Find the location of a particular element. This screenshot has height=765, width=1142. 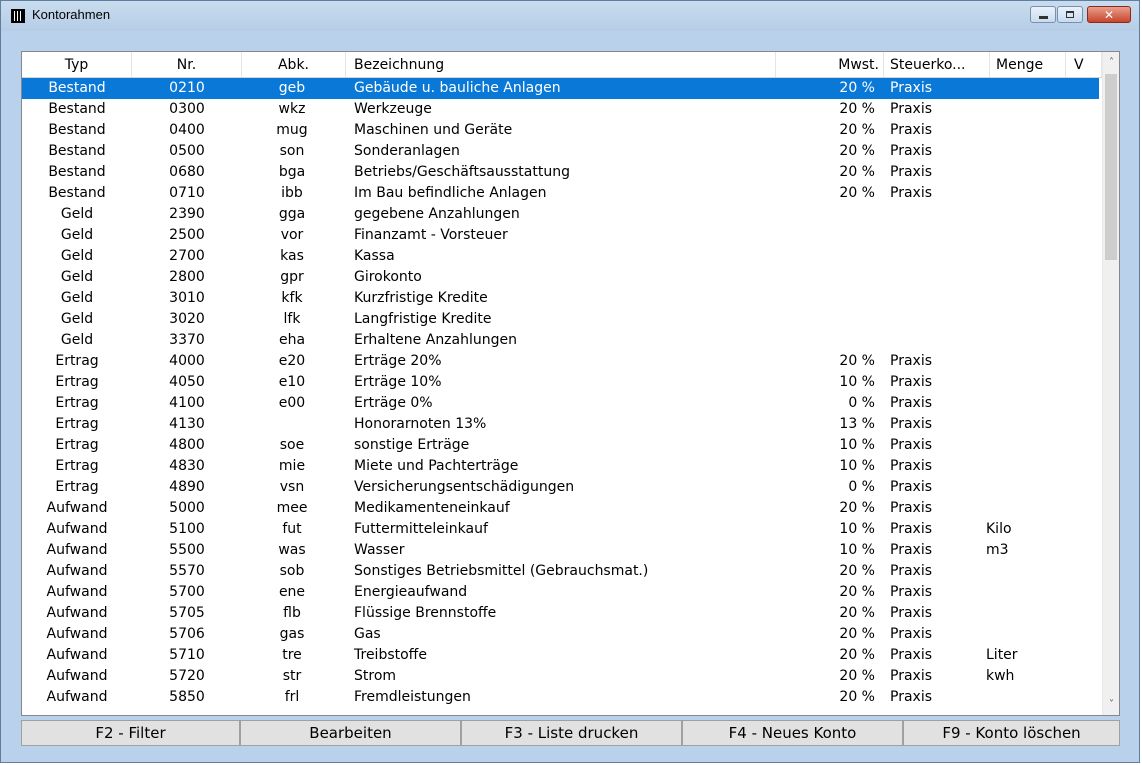

cell-bezeichnung: Treibstoffe is located at coordinates (390, 655).